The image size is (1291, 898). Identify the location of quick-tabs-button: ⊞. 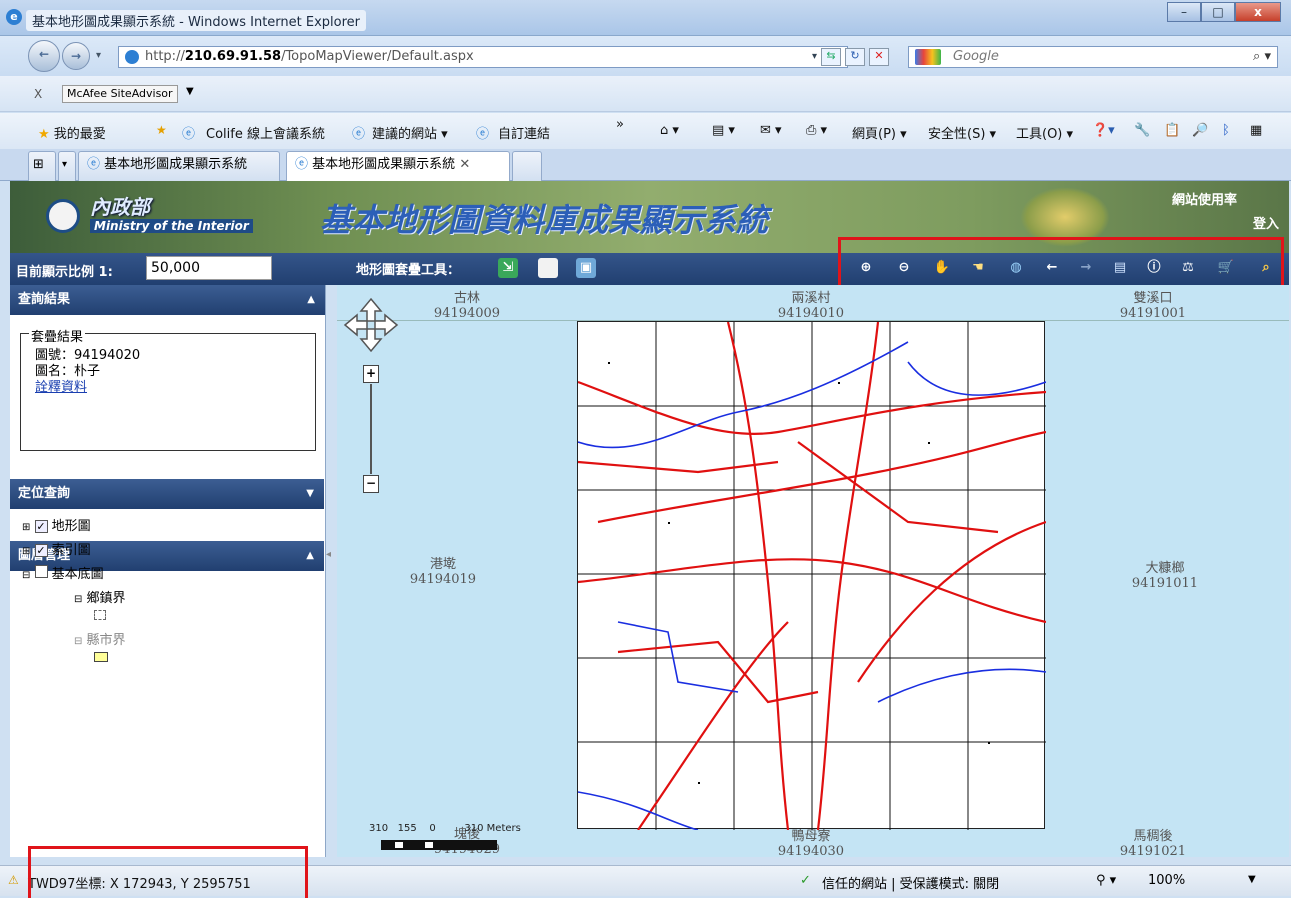
(42, 166).